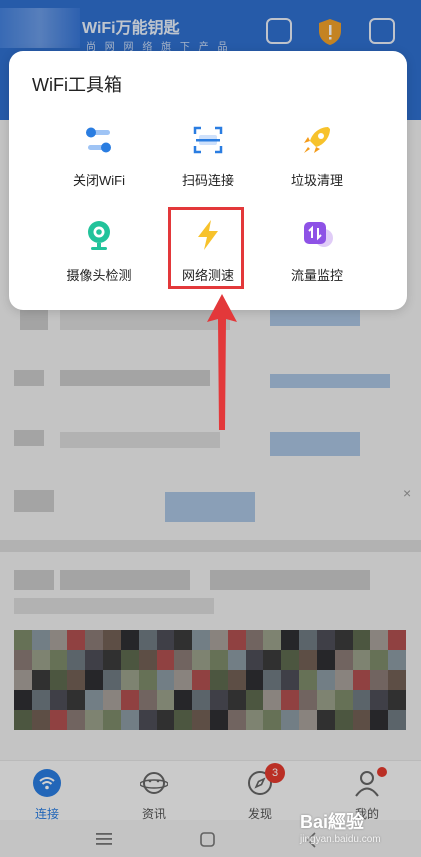  What do you see at coordinates (330, 31) in the screenshot?
I see `shield-icon` at bounding box center [330, 31].